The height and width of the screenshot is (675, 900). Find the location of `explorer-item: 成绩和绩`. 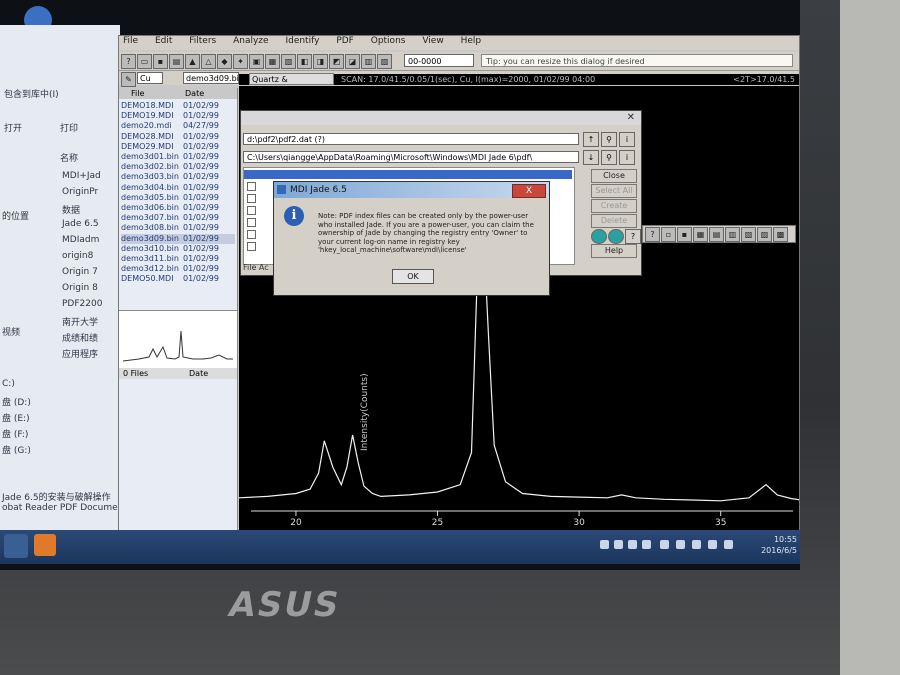

explorer-item: 成绩和绩 is located at coordinates (80, 337).